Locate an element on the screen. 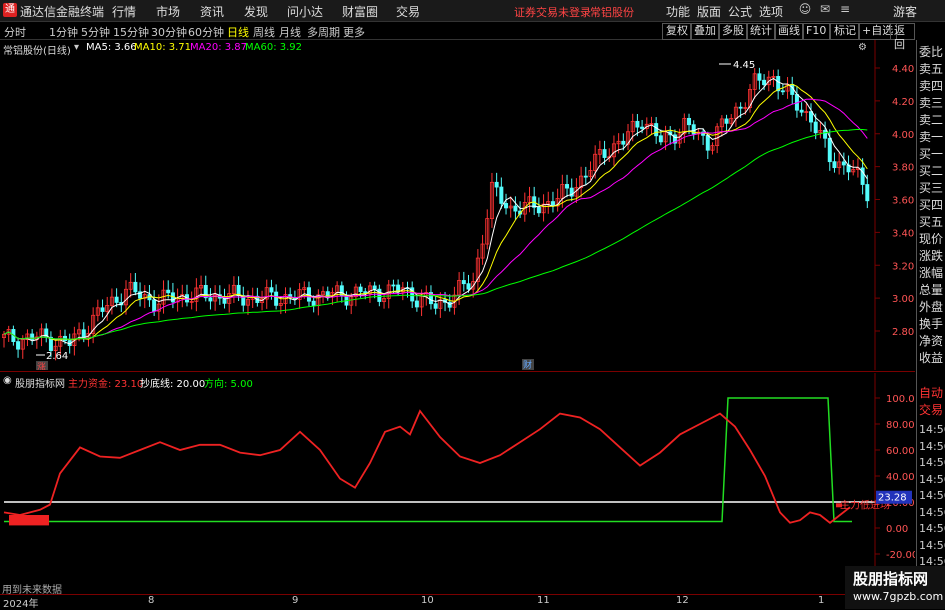 The image size is (945, 610). future-data-note: 用到未来数据 is located at coordinates (32, 590).